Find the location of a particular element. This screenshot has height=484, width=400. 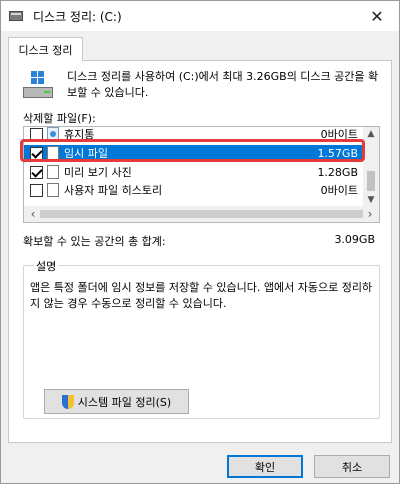

total-space-value: 3.09GB is located at coordinates (354, 239).